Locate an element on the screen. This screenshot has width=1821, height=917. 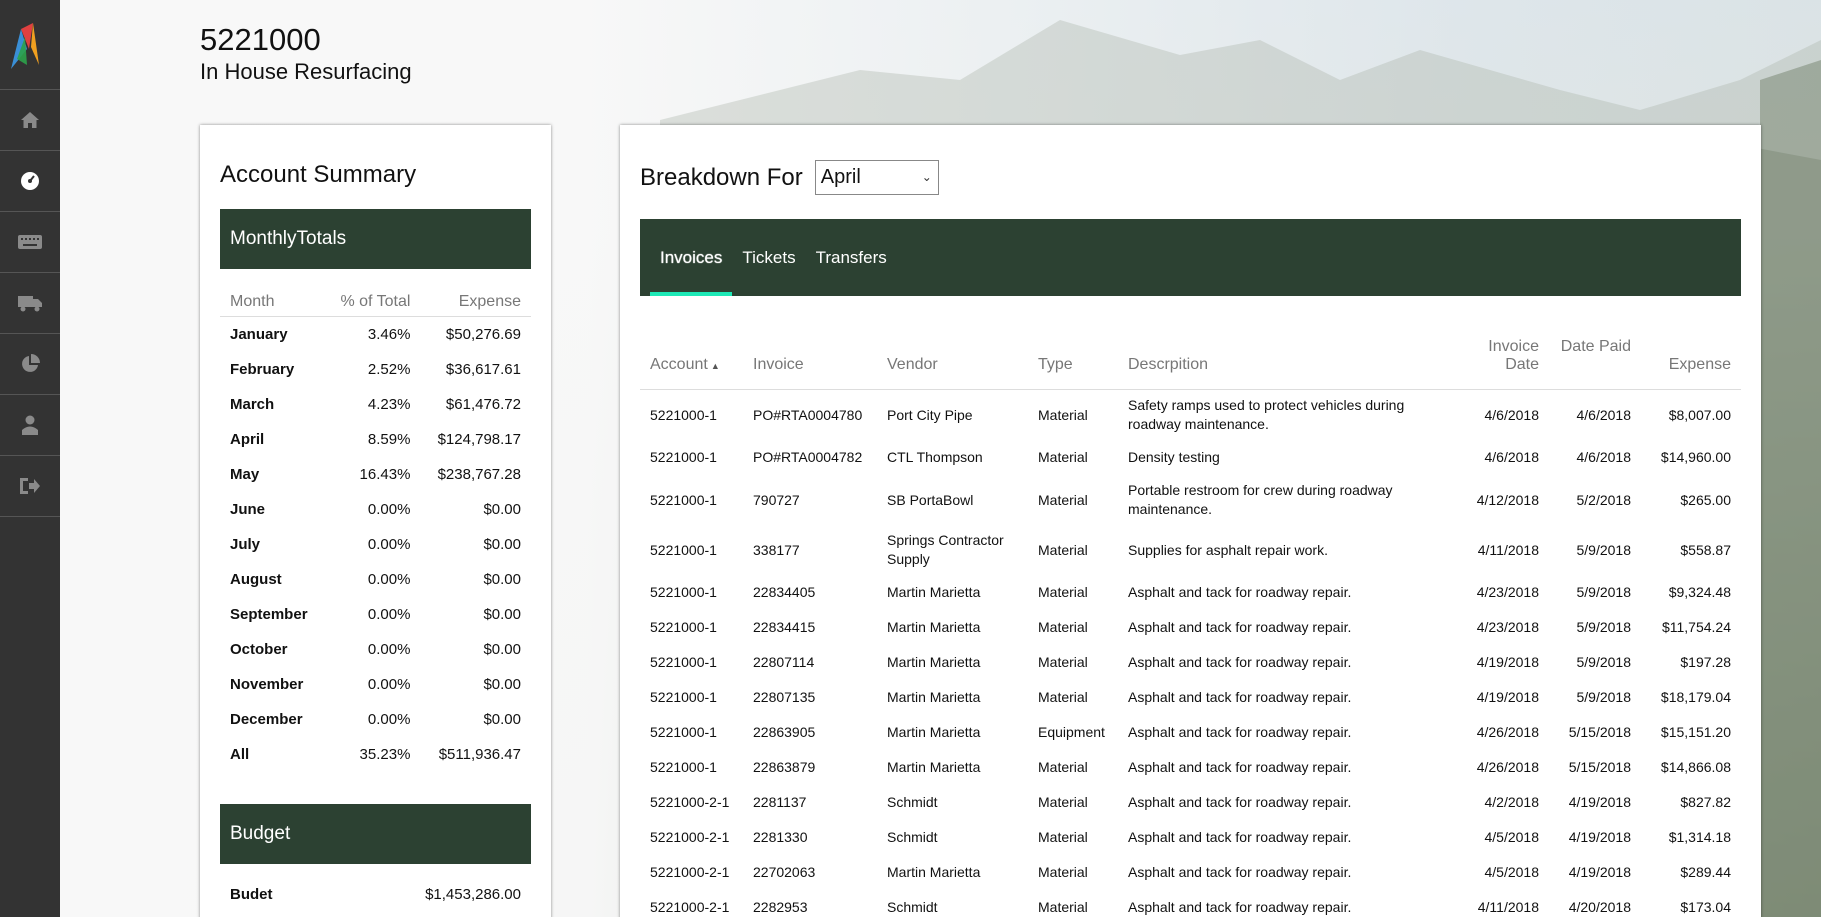
invoice-cell: PO#RTA0004782 is located at coordinates (808, 457).